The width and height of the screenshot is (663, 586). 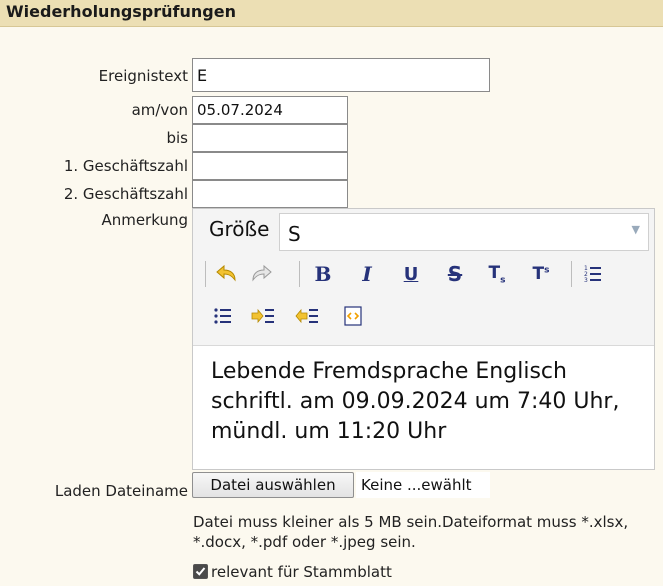 What do you see at coordinates (415, 401) in the screenshot?
I see `editor-content-line: schriftl. am 09.09.2024 um 7:40 Uhr,` at bounding box center [415, 401].